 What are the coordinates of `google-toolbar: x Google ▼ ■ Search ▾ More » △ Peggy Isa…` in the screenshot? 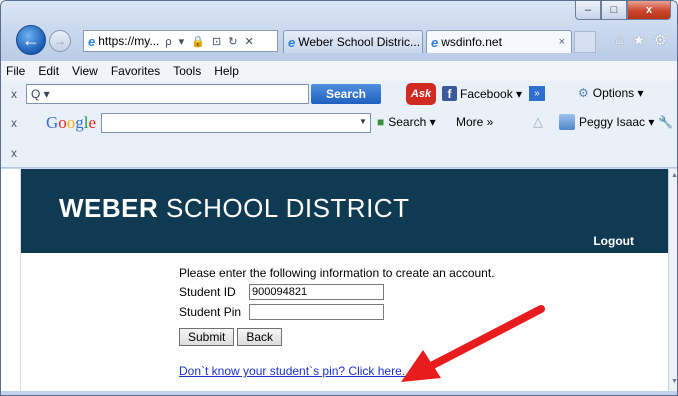 It's located at (339, 123).